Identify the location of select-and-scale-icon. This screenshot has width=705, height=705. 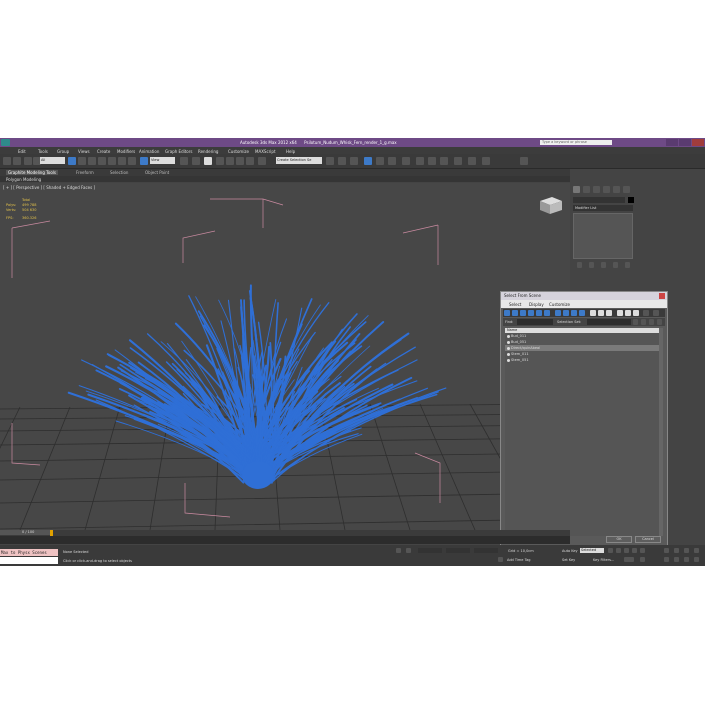
(132, 161).